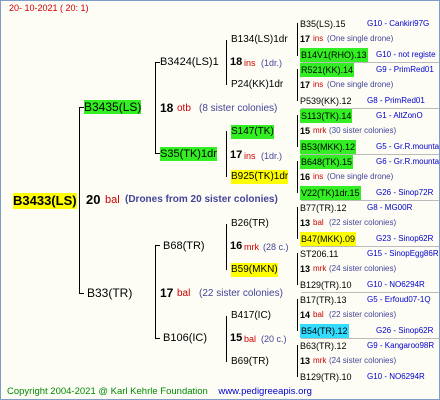 The height and width of the screenshot is (400, 440). I want to click on gen4-queen: ST206.11, so click(319, 254).